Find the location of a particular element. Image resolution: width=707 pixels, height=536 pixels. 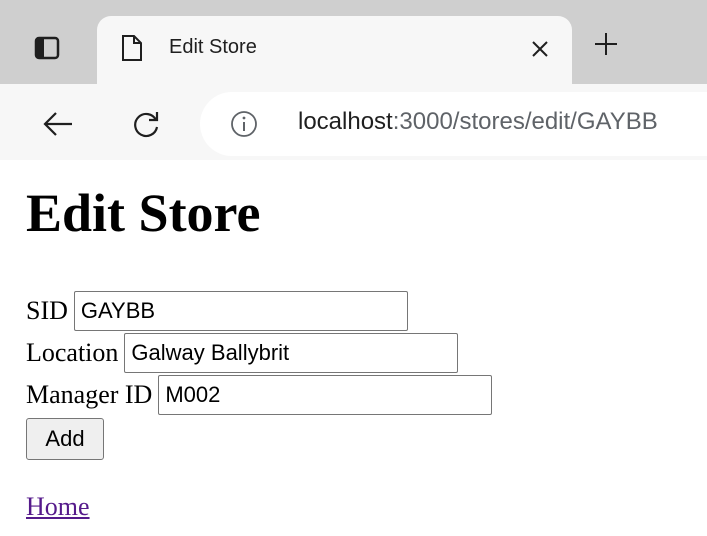

sid-field is located at coordinates (240, 311).